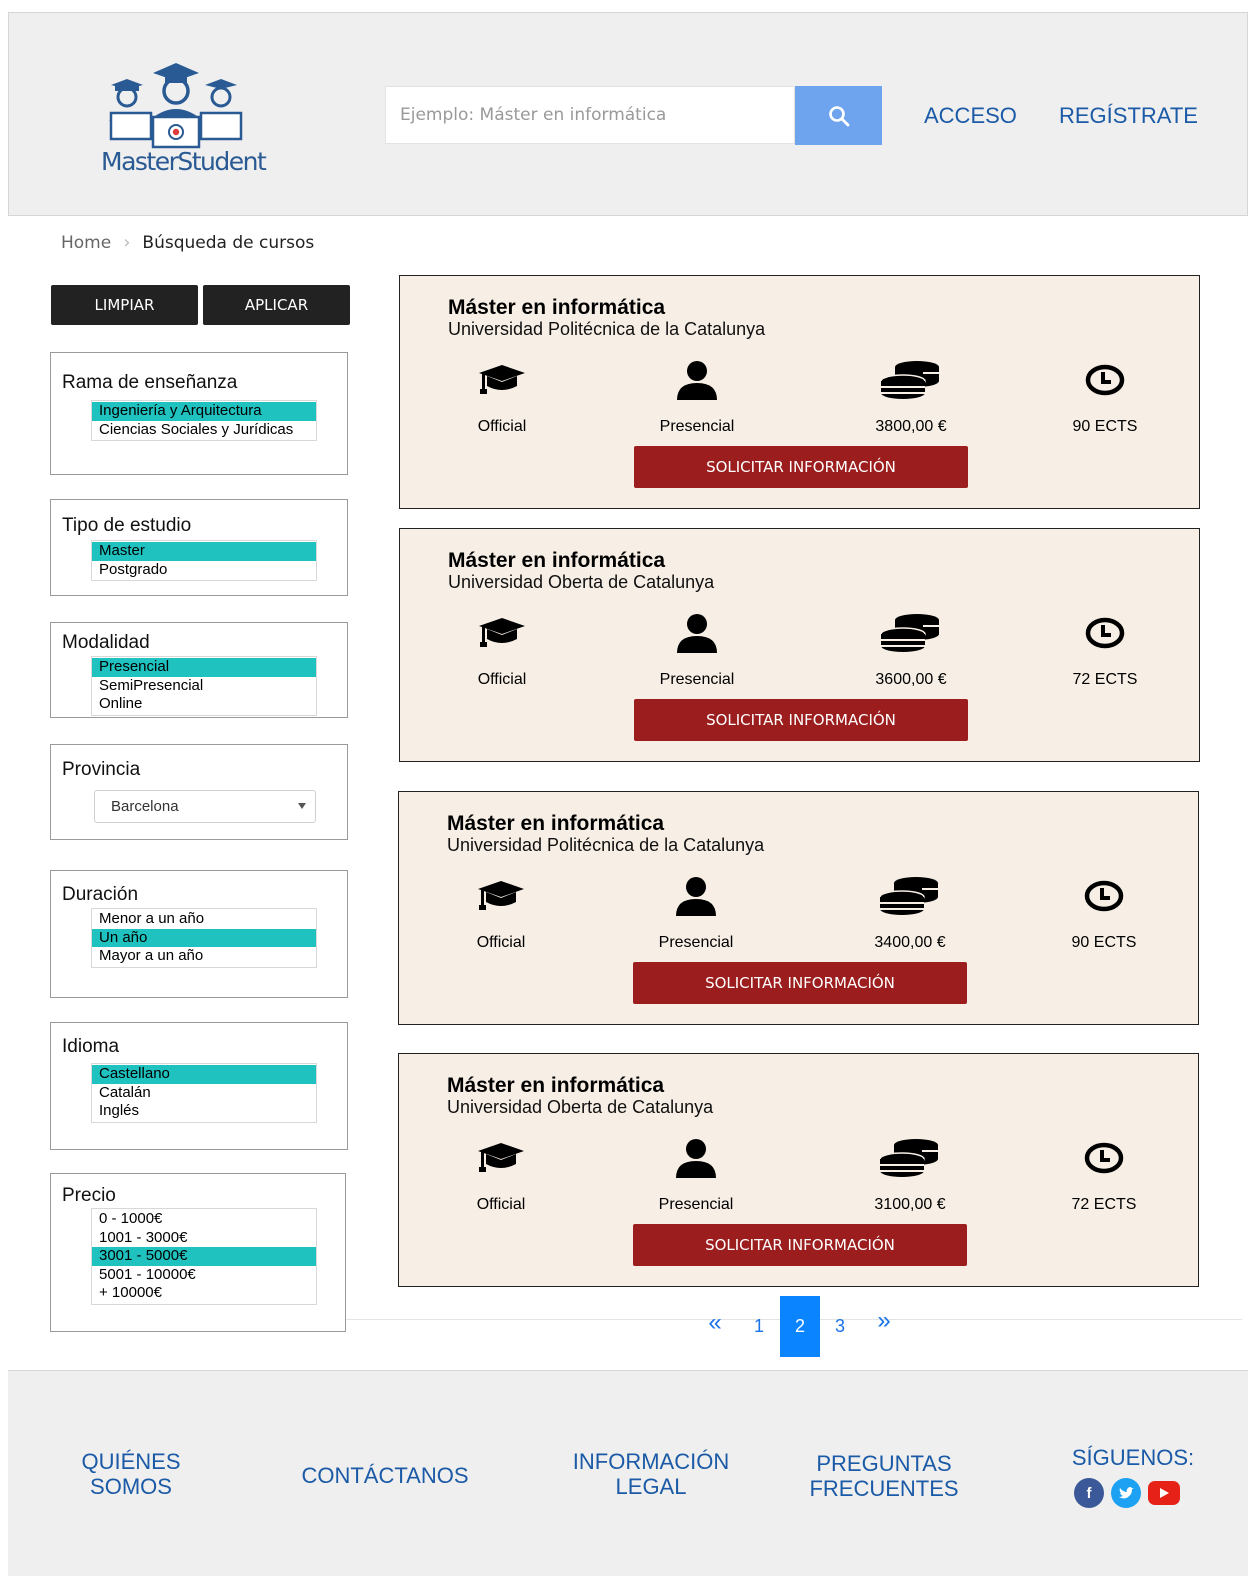  Describe the element at coordinates (1089, 1493) in the screenshot. I see `facebook-icon: f` at that location.